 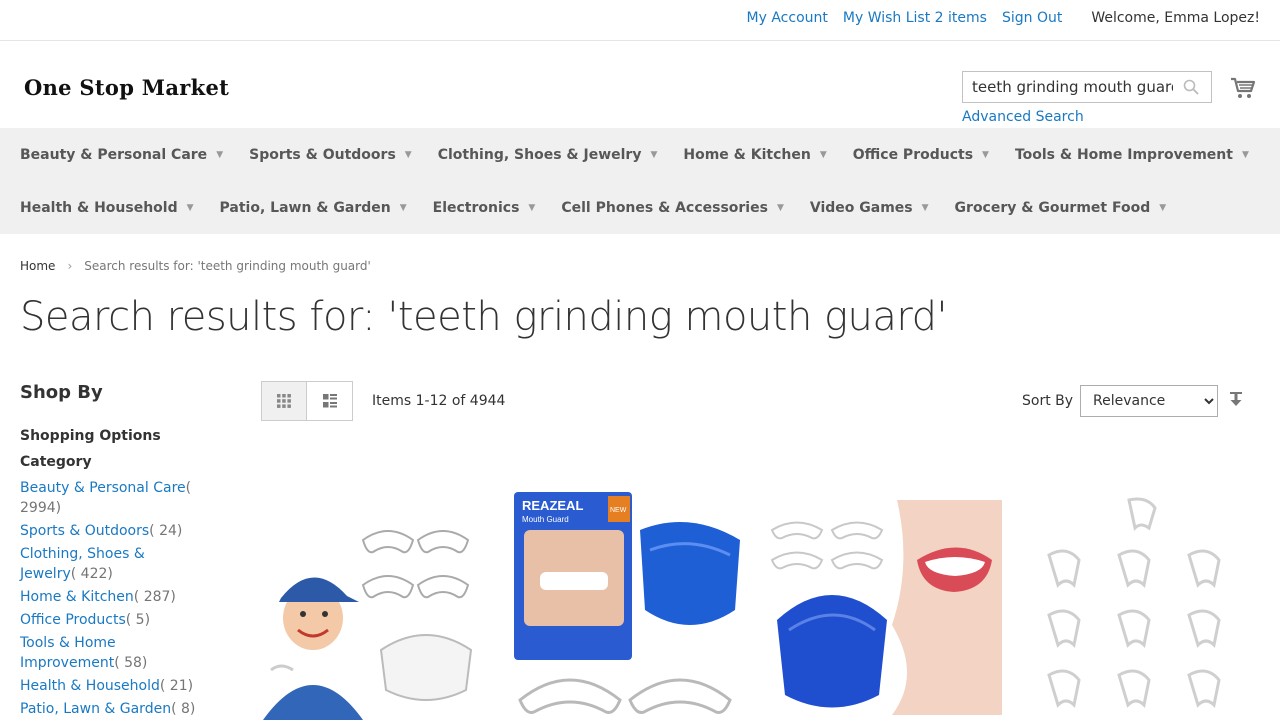 What do you see at coordinates (322, 154) in the screenshot?
I see `nav-item-label: Sports & Outdoors` at bounding box center [322, 154].